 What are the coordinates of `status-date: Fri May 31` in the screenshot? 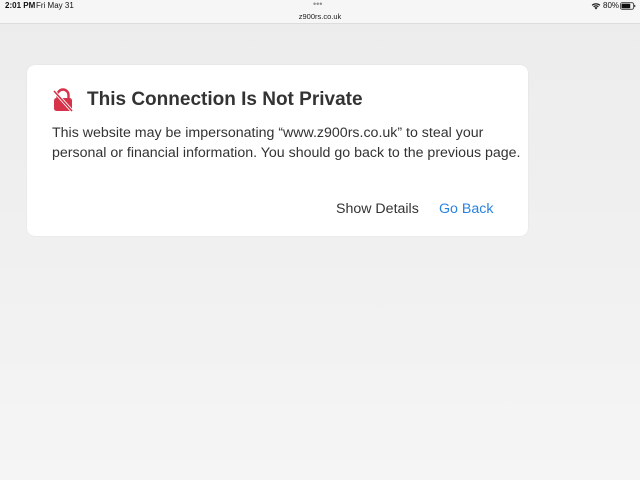 It's located at (55, 5).